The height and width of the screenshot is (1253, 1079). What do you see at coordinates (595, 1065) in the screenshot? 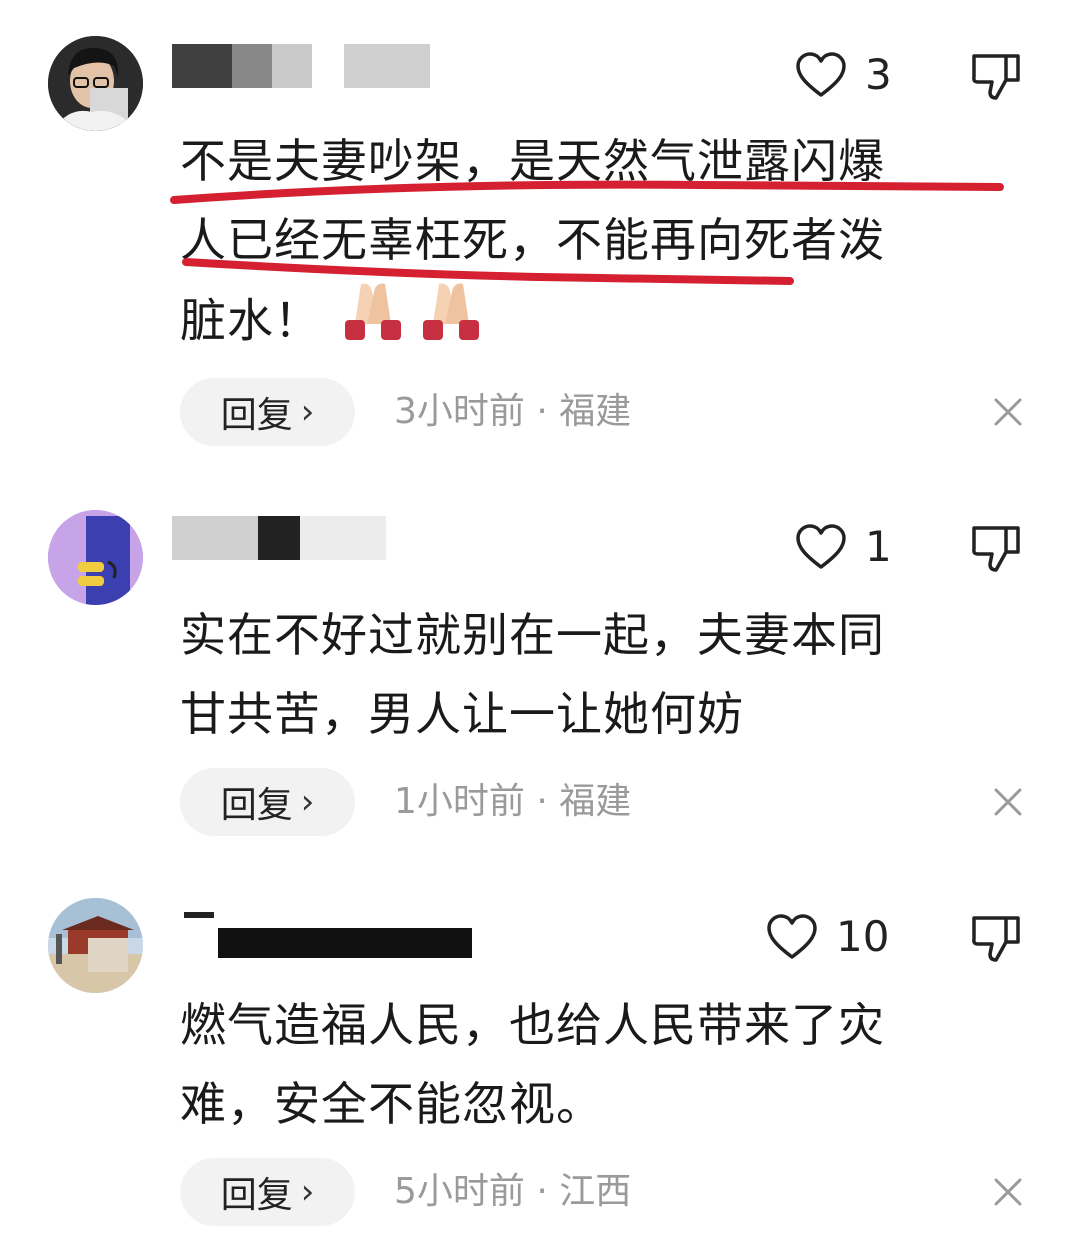
I see `comment-text: 燃气造福人民，也给人民带来了灾 难，安全不能忽视。` at bounding box center [595, 1065].